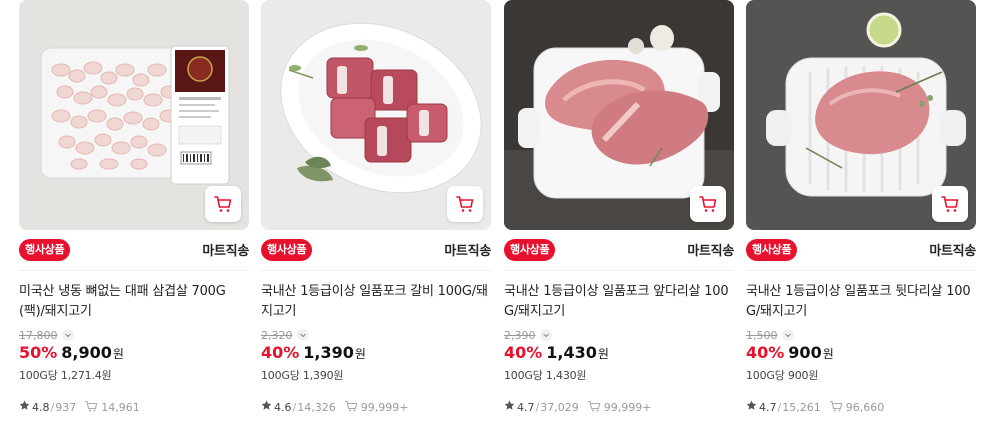  I want to click on original-price: 1,500, so click(762, 335).